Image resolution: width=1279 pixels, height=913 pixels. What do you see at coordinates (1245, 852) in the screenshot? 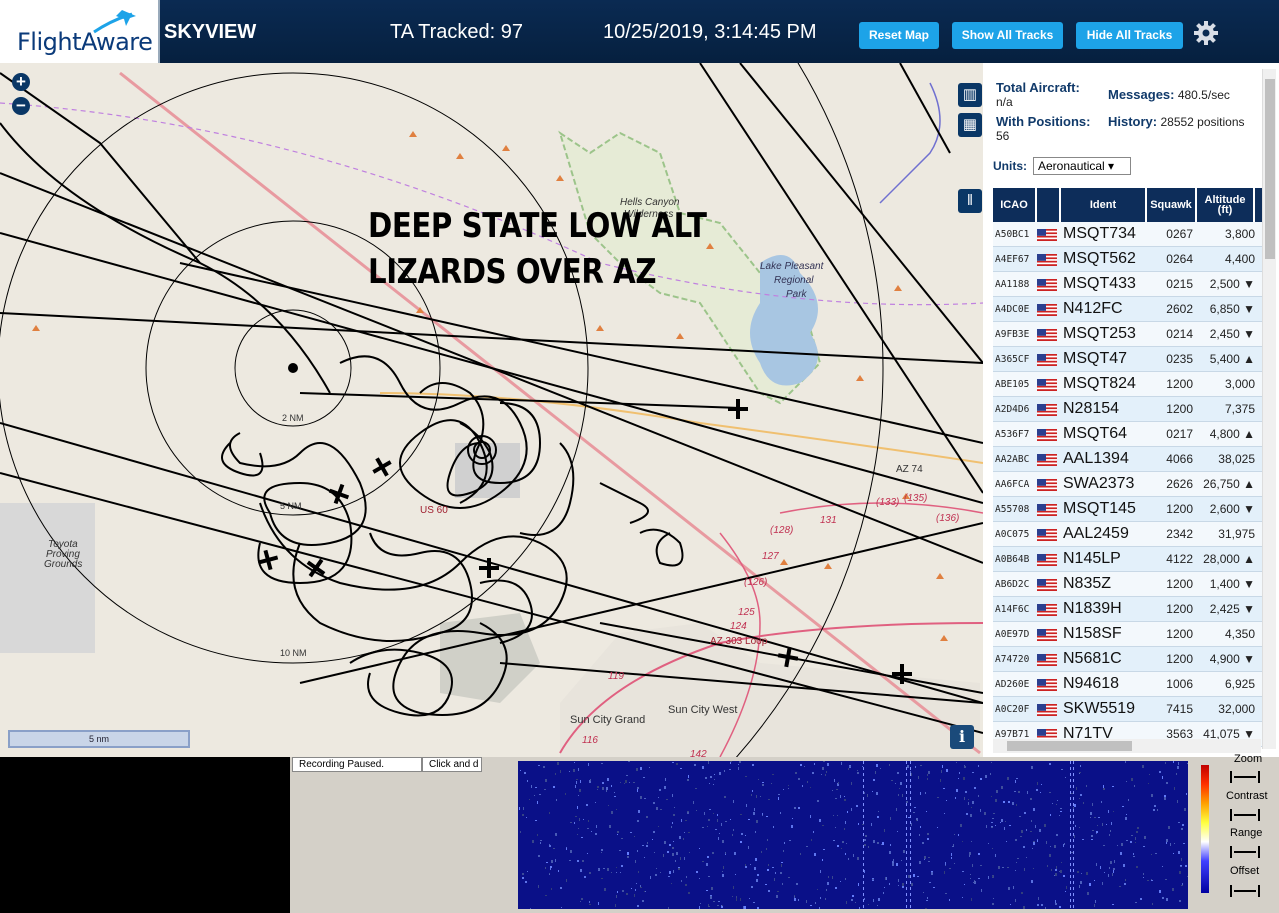
I see `range-slider-icon` at bounding box center [1245, 852].